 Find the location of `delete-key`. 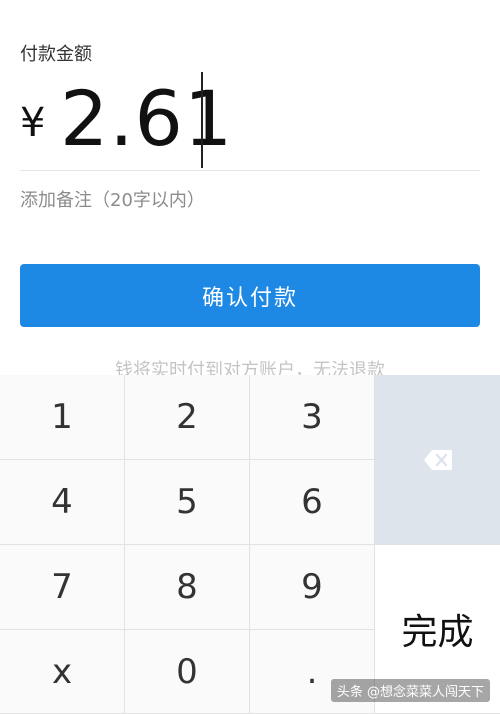

delete-key is located at coordinates (437, 460).